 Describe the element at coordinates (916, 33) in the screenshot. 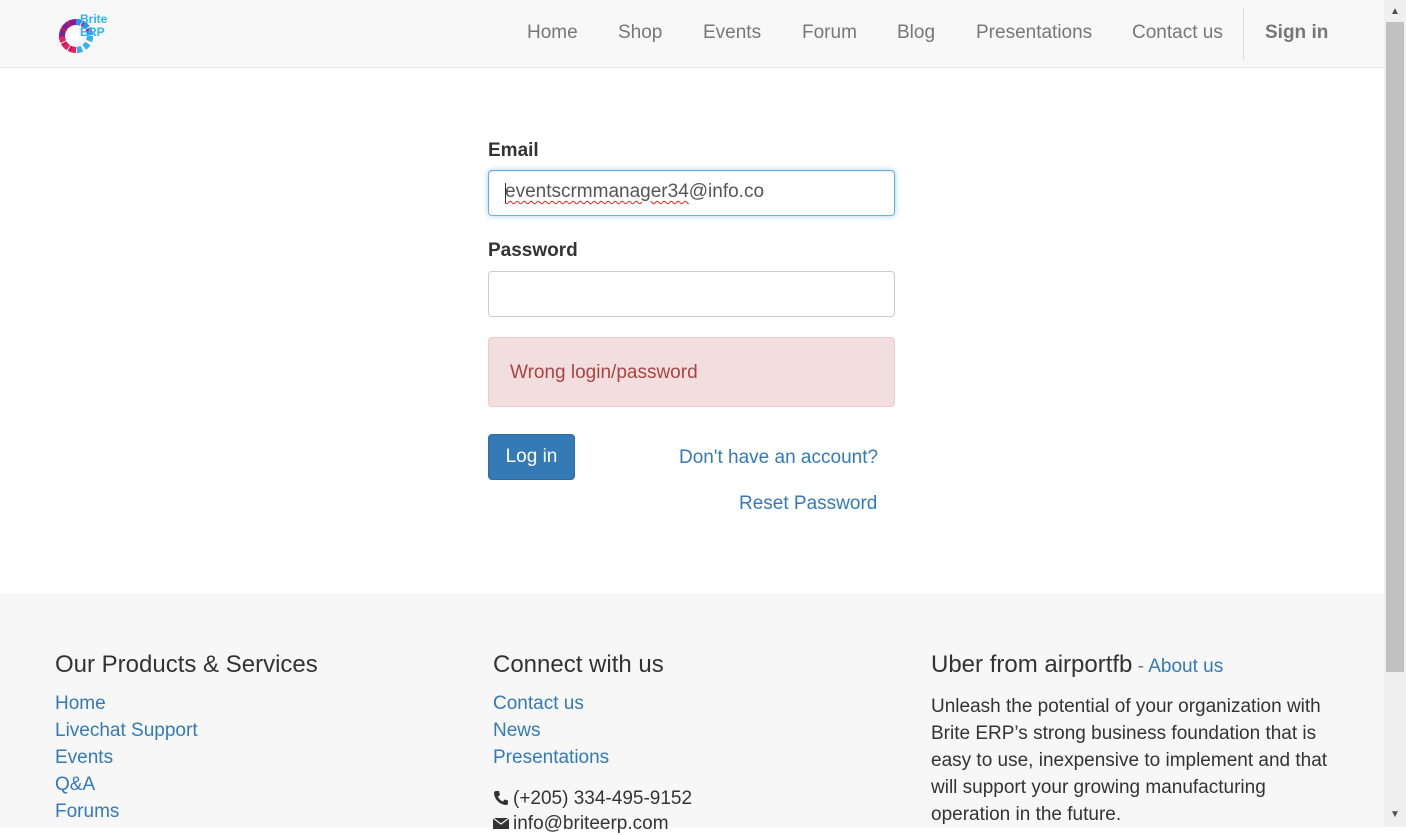

I see `nav-blog: Blog` at that location.